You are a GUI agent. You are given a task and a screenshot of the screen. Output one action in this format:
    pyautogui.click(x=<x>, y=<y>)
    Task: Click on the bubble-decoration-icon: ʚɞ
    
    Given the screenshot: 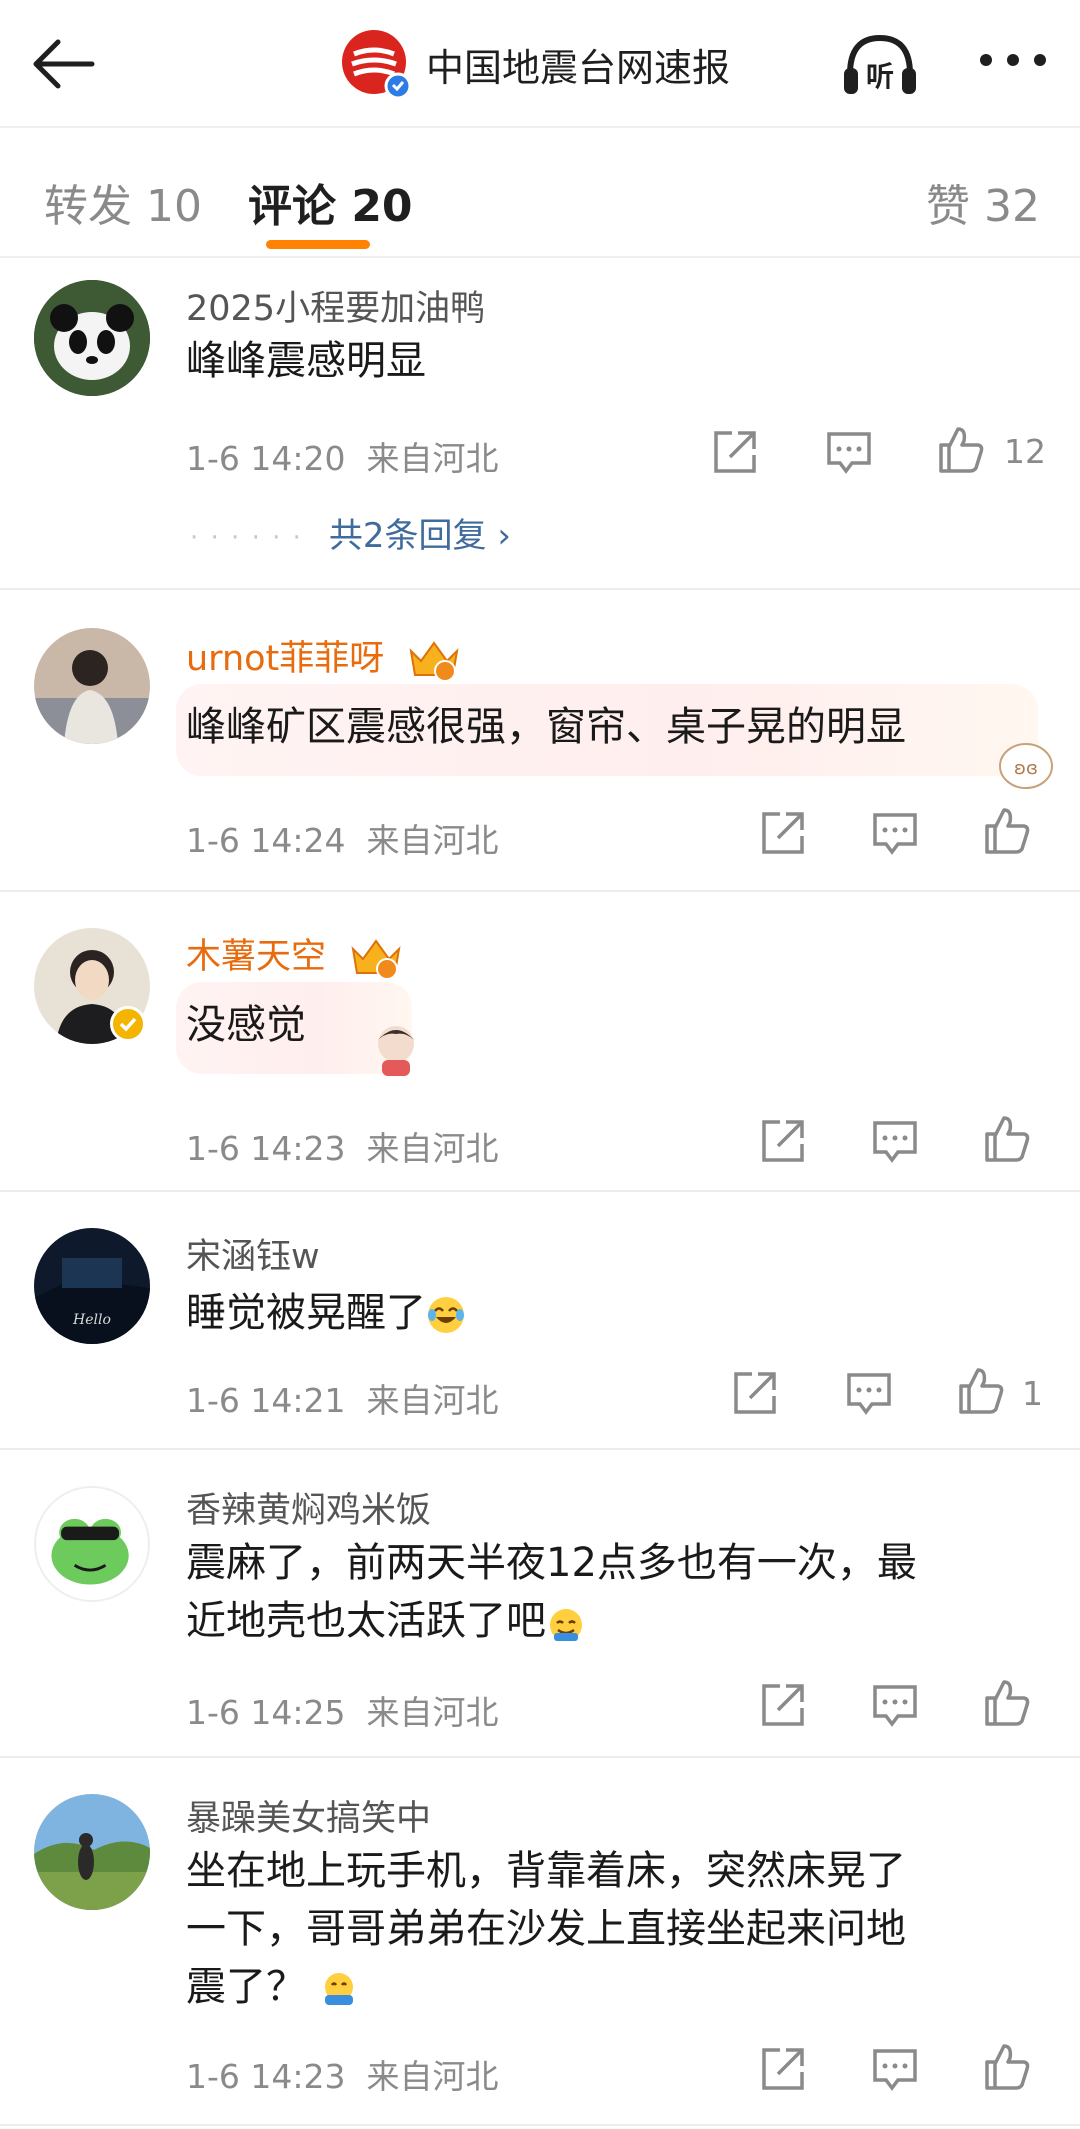 What is the action you would take?
    pyautogui.click(x=1026, y=766)
    